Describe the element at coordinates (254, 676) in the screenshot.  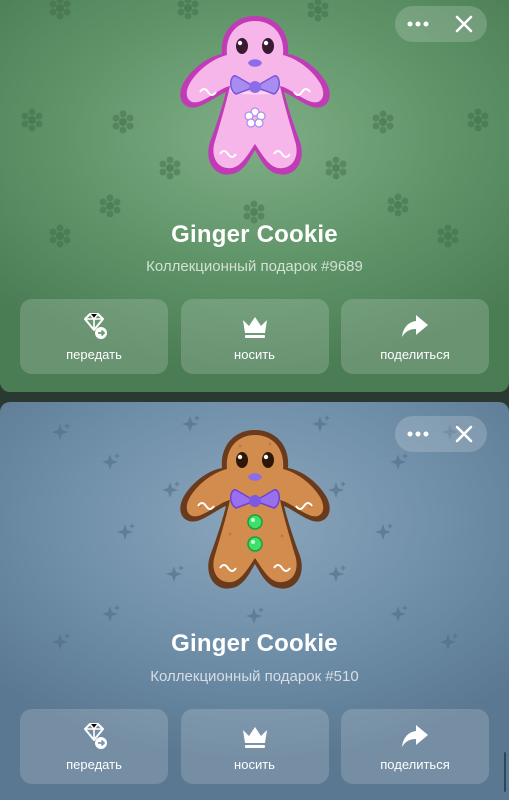
I see `gift-subtitle: Коллекционный подарок #510` at that location.